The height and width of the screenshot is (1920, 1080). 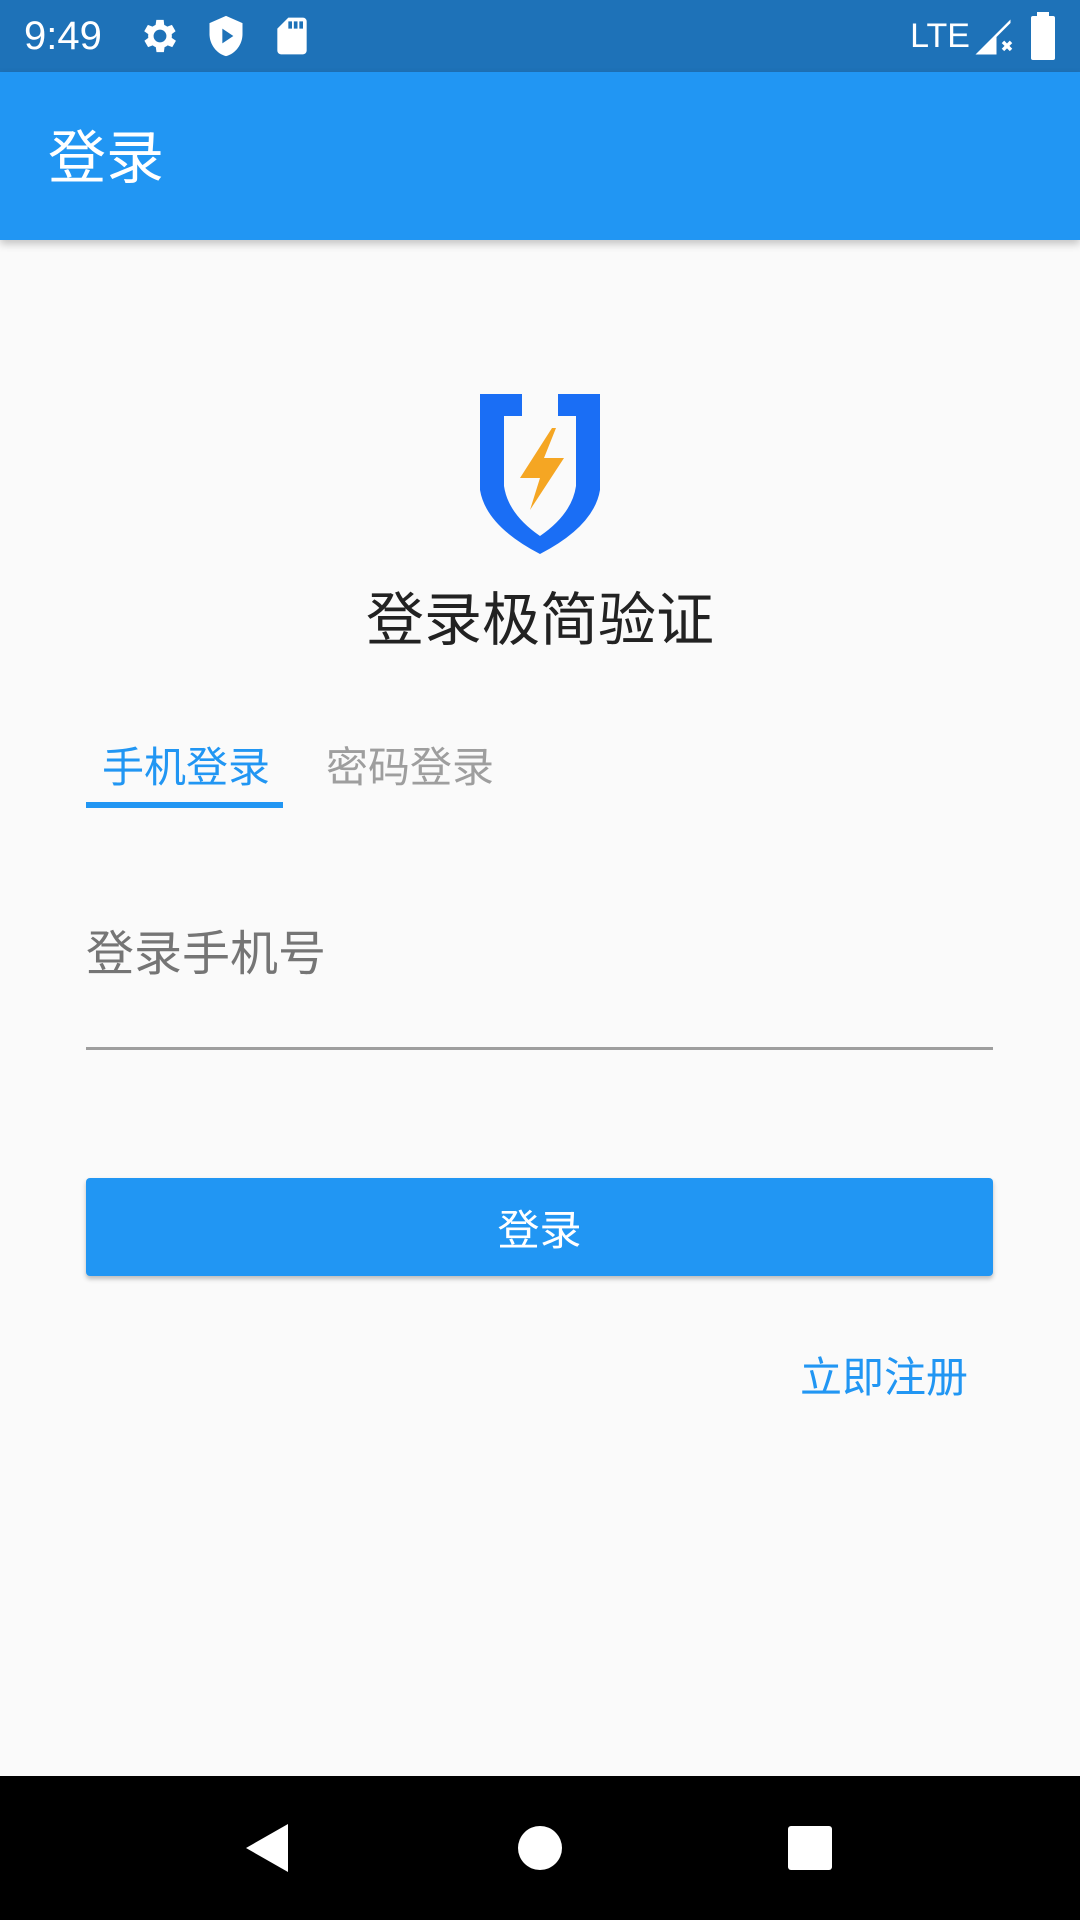 What do you see at coordinates (160, 36) in the screenshot?
I see `gear-icon` at bounding box center [160, 36].